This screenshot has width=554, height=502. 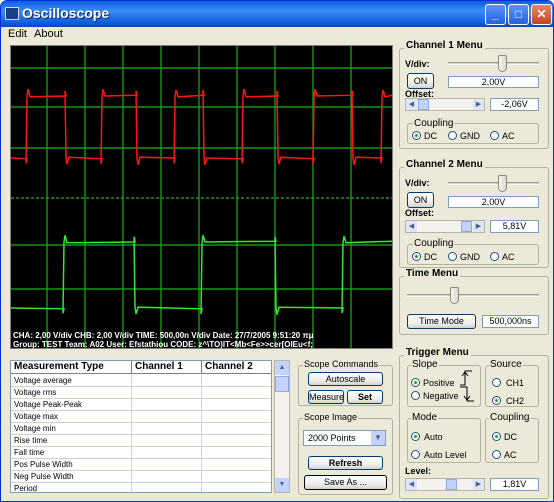 I want to click on measurement-type-cell: Voltage average, so click(x=71, y=381).